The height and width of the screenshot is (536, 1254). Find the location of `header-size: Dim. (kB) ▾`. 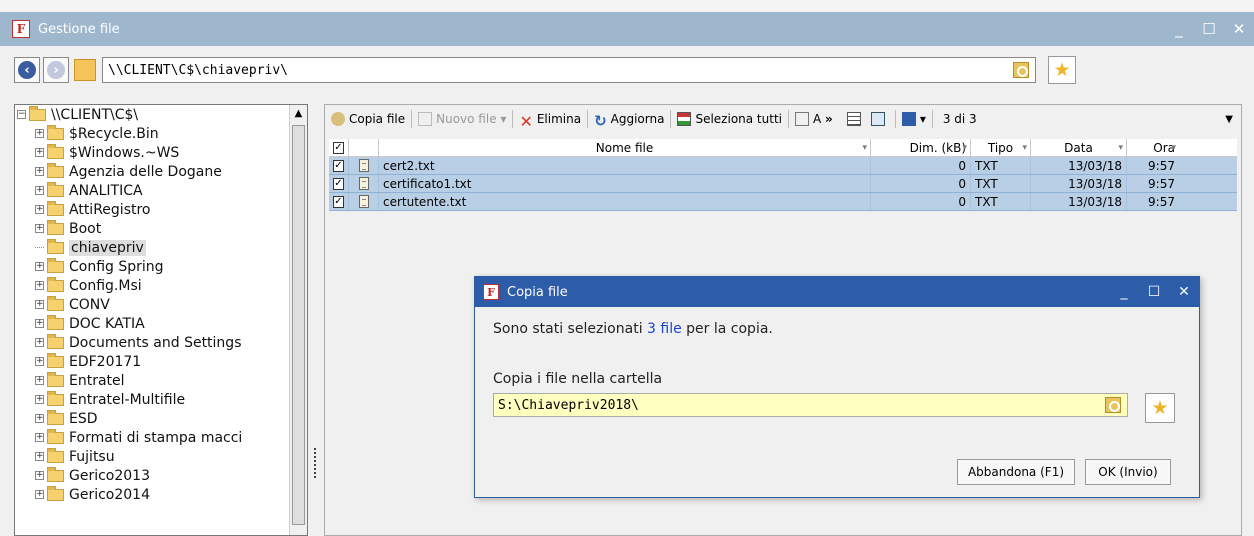

header-size: Dim. (kB) ▾ is located at coordinates (921, 147).